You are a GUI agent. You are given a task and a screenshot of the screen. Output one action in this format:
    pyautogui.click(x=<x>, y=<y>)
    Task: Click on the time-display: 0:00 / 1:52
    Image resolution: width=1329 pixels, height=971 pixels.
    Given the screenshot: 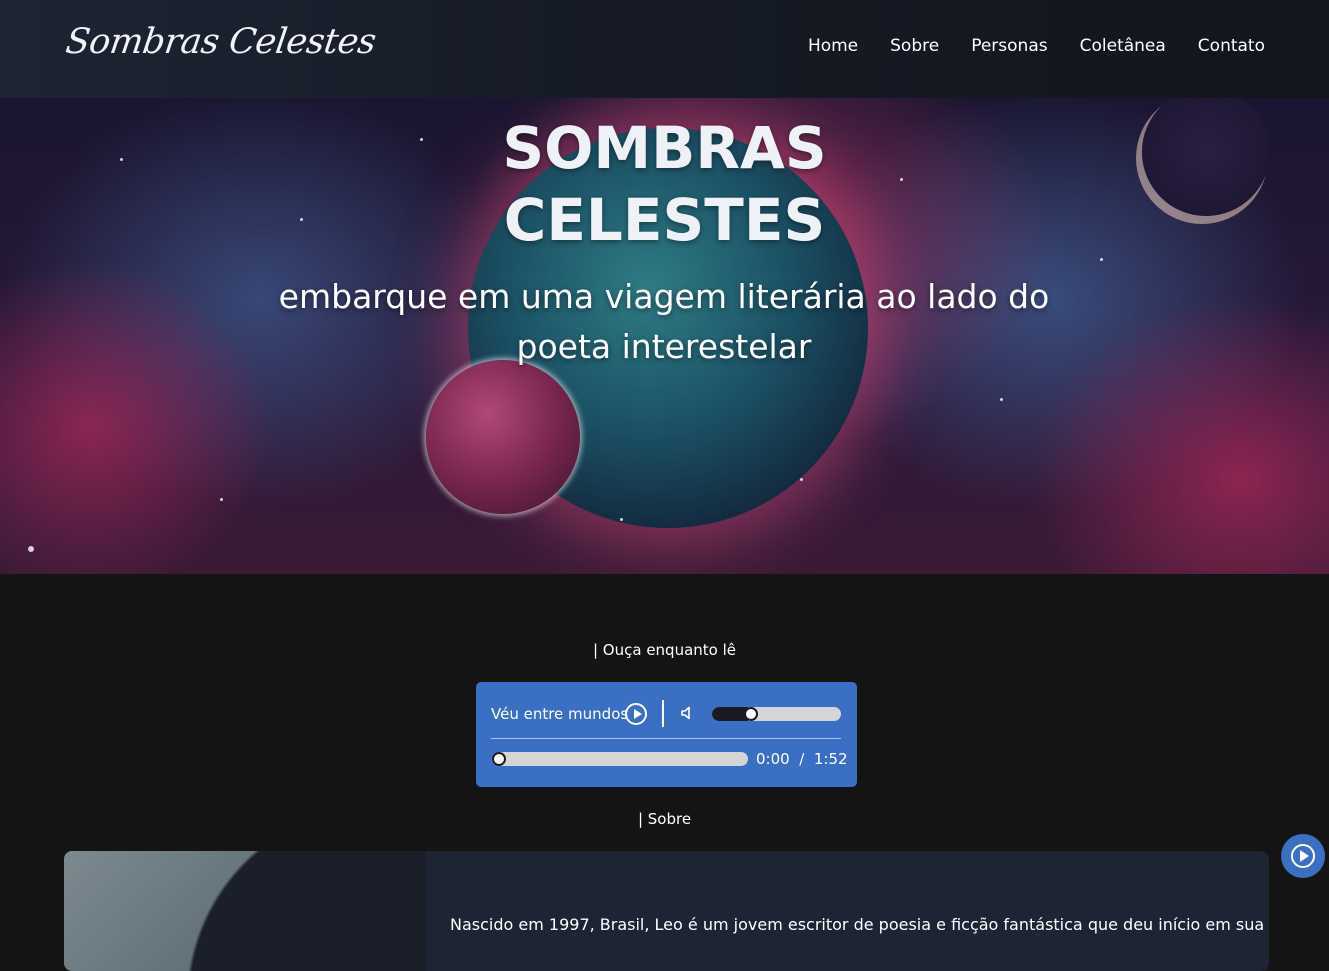 What is the action you would take?
    pyautogui.click(x=802, y=759)
    